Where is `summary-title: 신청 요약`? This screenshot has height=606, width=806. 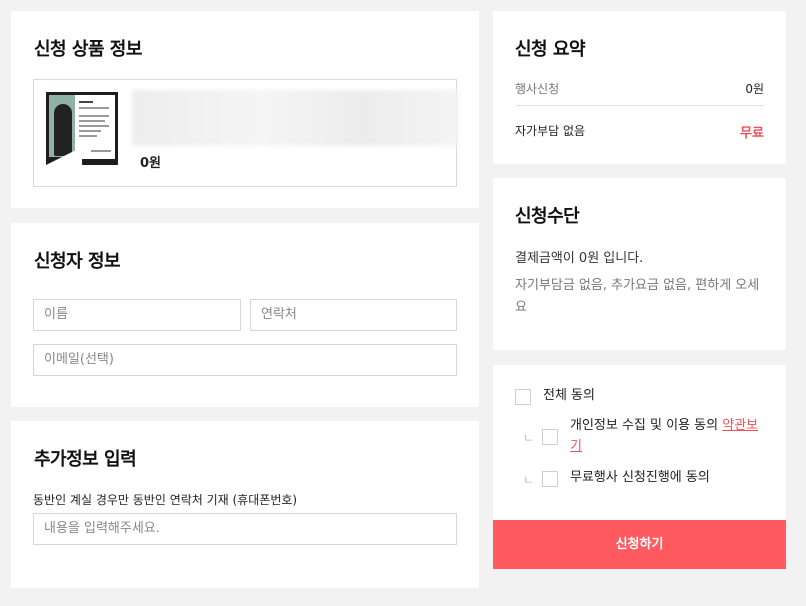 summary-title: 신청 요약 is located at coordinates (550, 49).